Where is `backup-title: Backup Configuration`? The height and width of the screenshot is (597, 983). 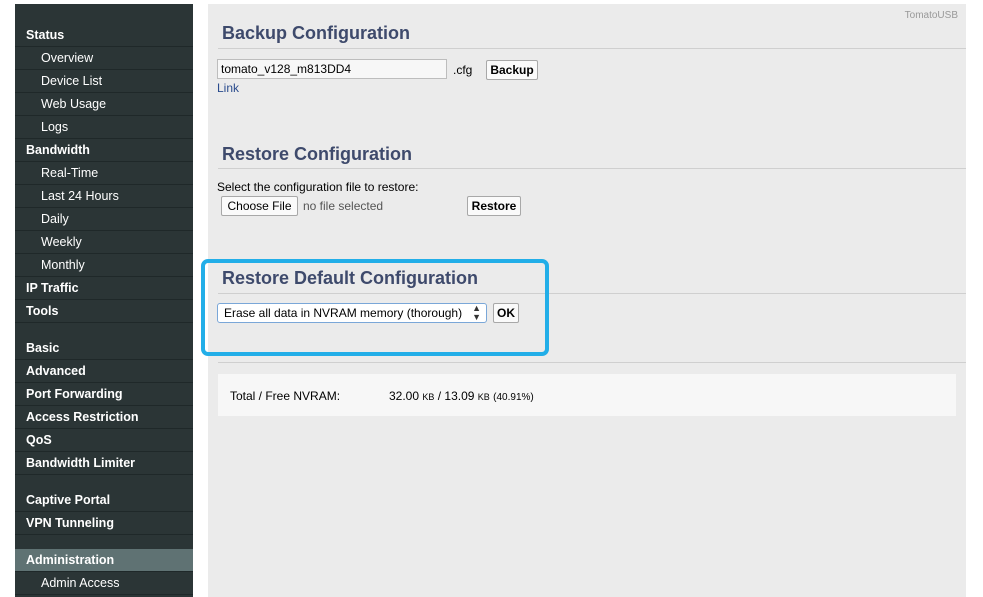
backup-title: Backup Configuration is located at coordinates (316, 33).